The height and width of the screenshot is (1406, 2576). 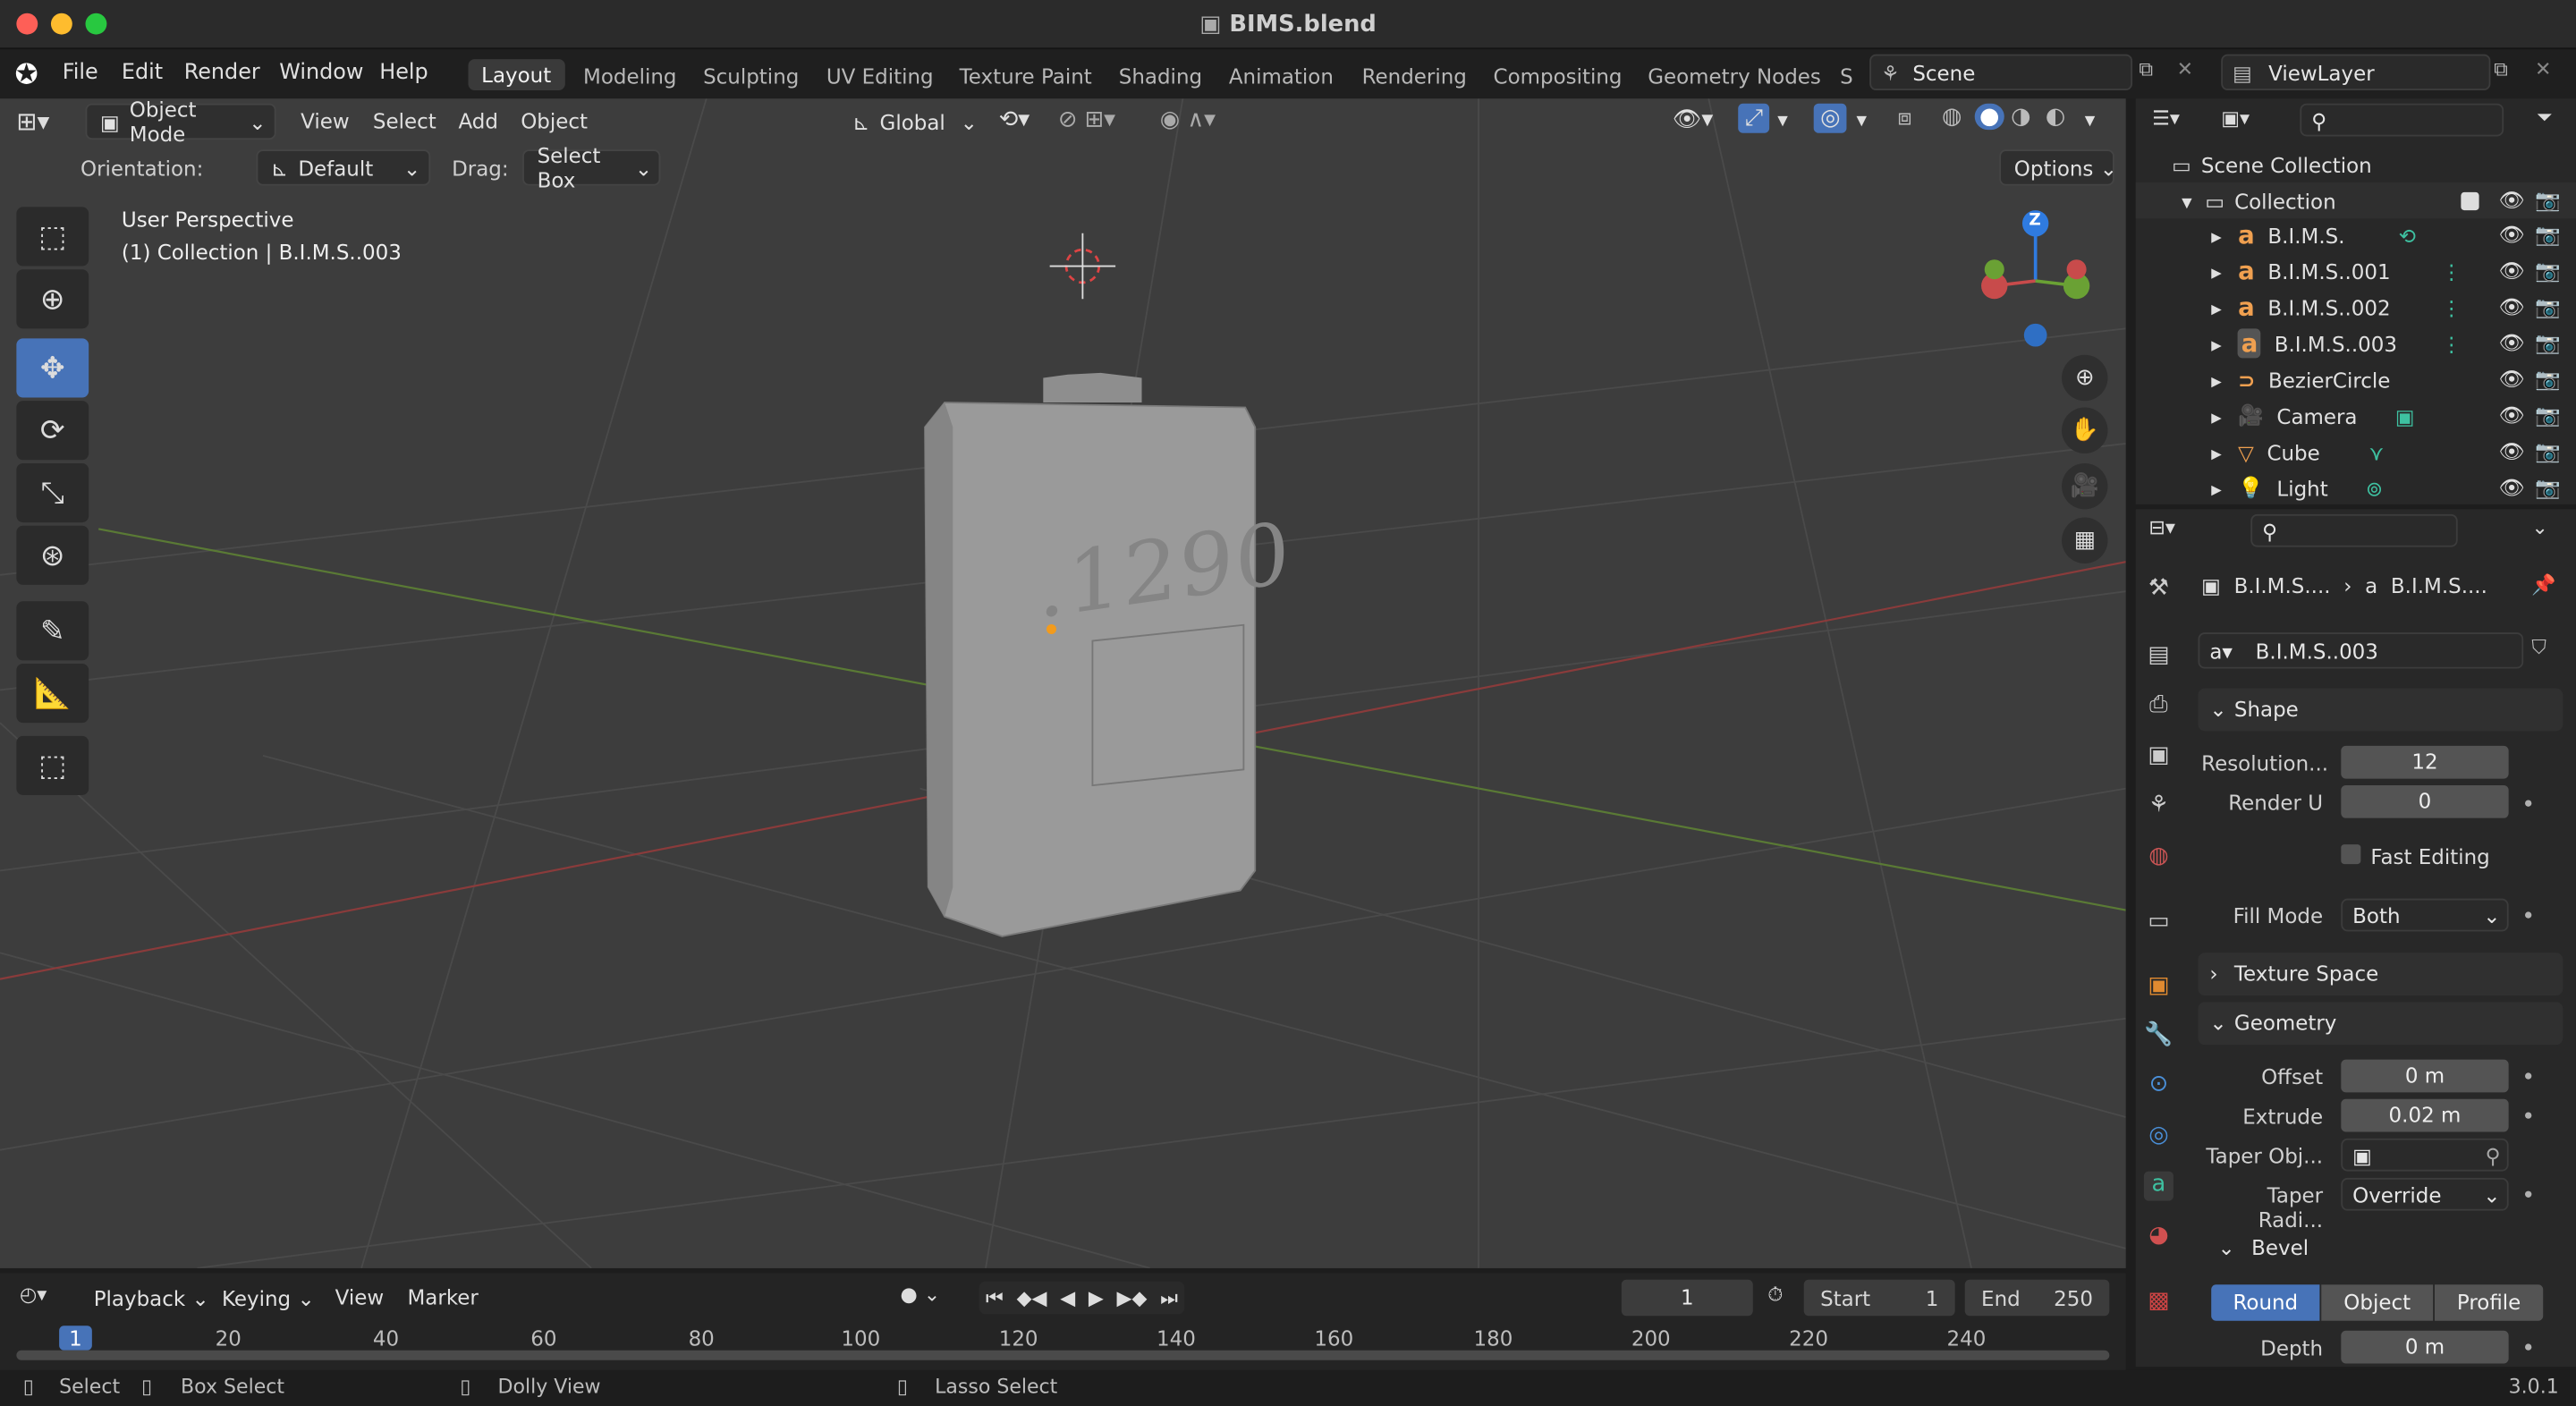 I want to click on collection-tab-icon: ▭, so click(x=2159, y=924).